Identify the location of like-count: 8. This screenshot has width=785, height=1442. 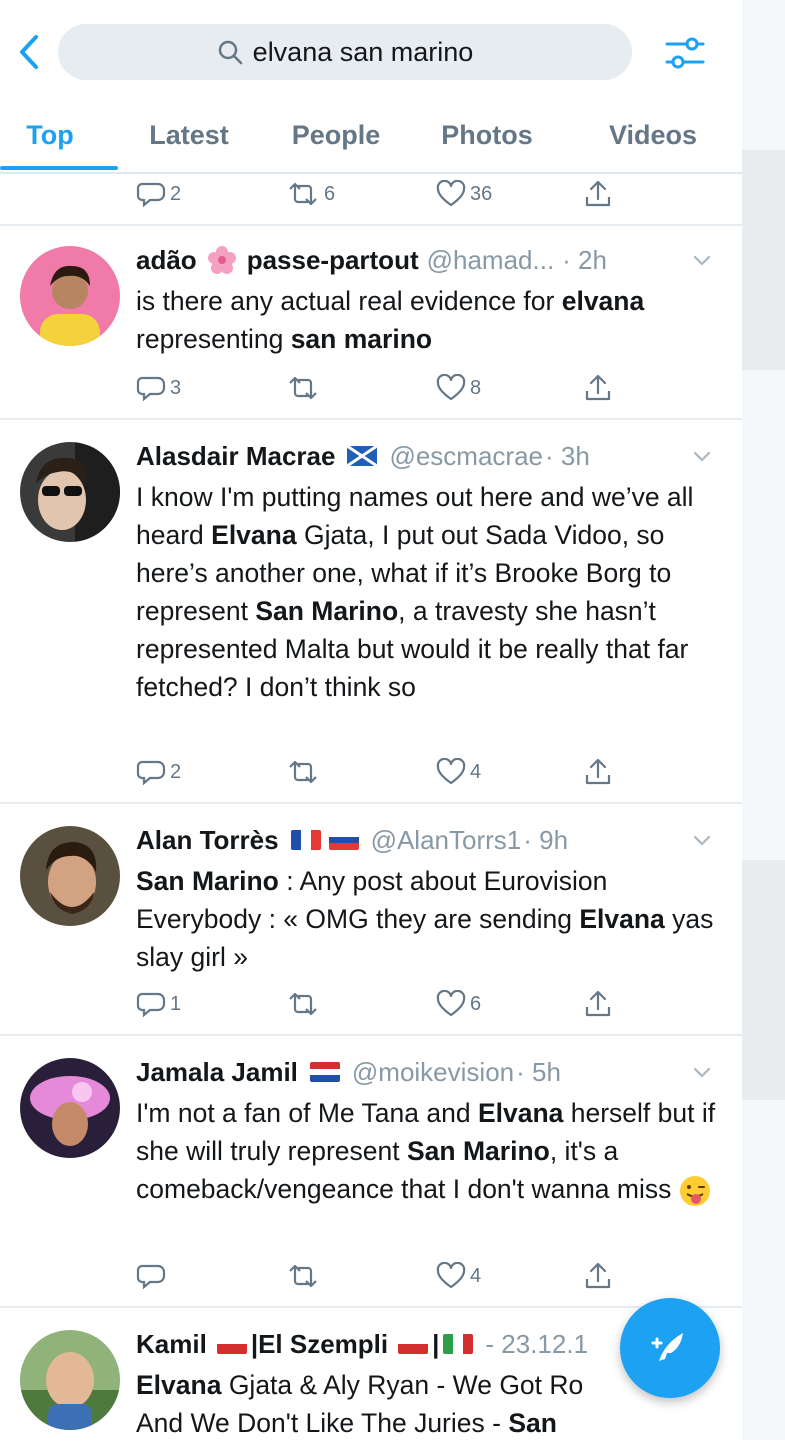
(476, 387).